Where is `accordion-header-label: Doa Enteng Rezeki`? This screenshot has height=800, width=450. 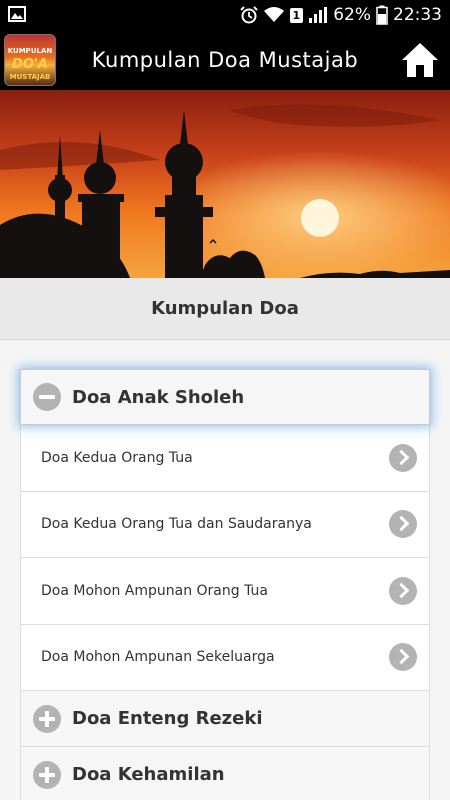 accordion-header-label: Doa Enteng Rezeki is located at coordinates (167, 718).